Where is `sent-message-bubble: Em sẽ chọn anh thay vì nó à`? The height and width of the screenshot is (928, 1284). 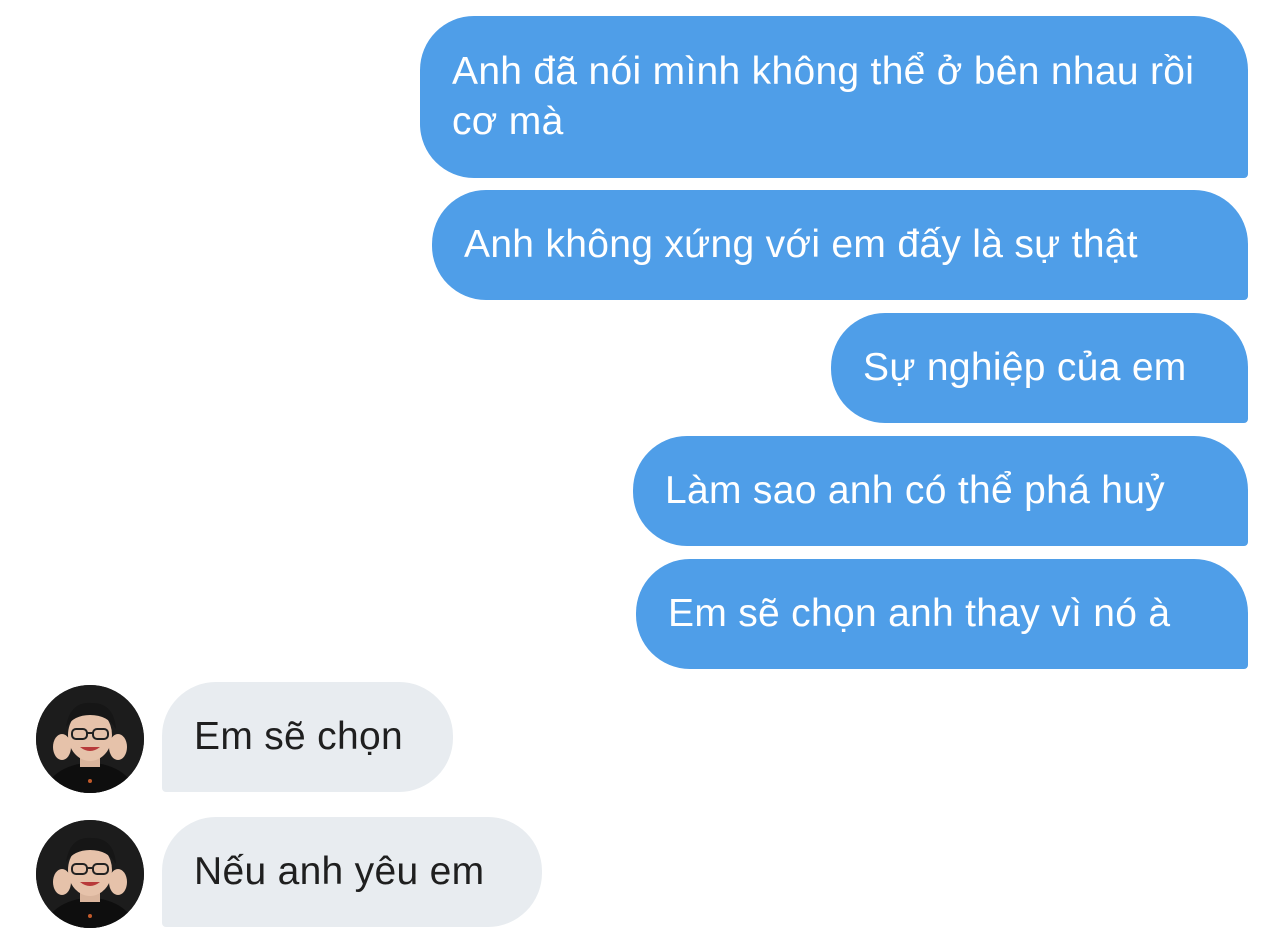
sent-message-bubble: Em sẽ chọn anh thay vì nó à is located at coordinates (942, 614).